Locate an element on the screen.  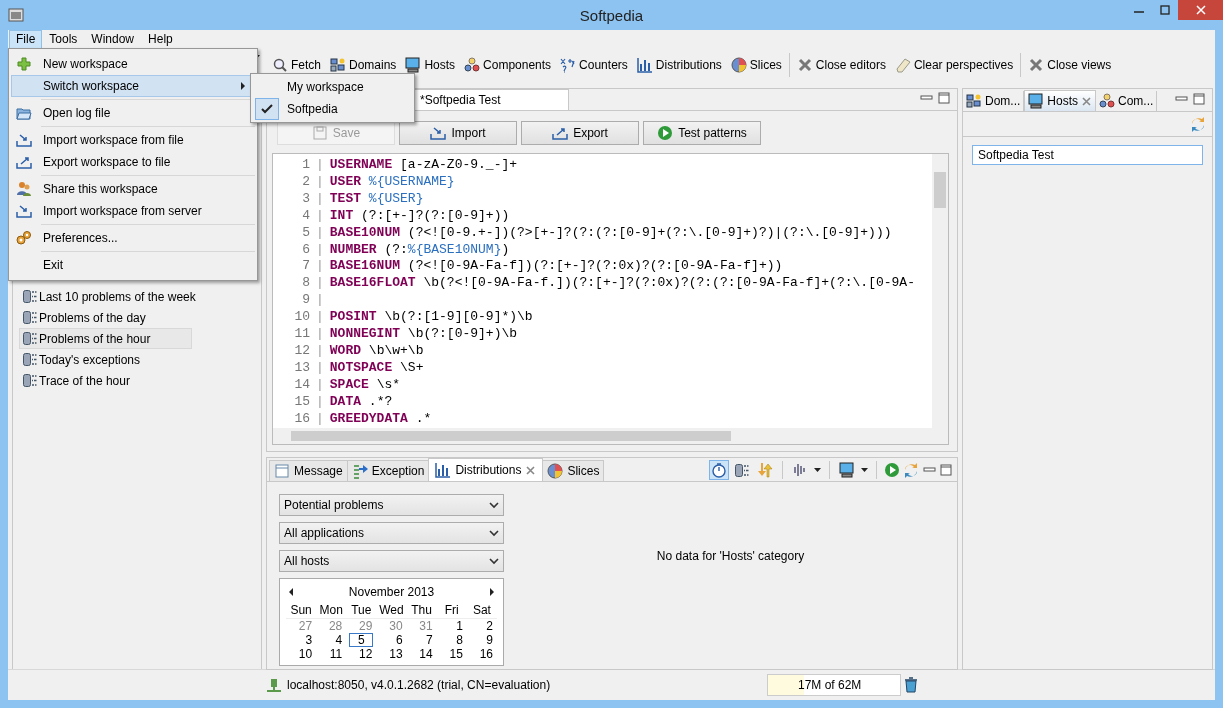
menu-item: File is located at coordinates (26, 40).